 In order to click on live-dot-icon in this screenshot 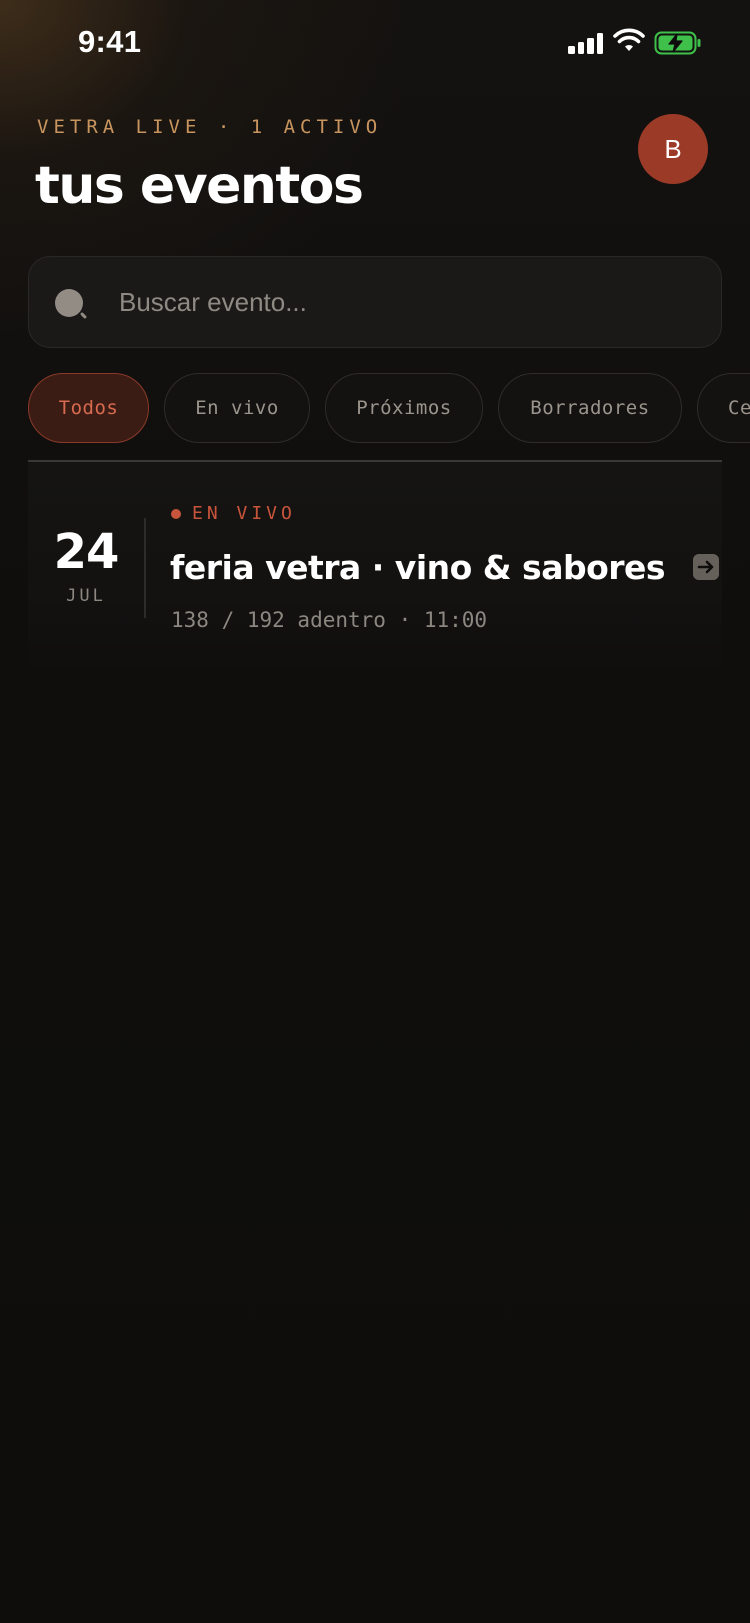, I will do `click(176, 514)`.